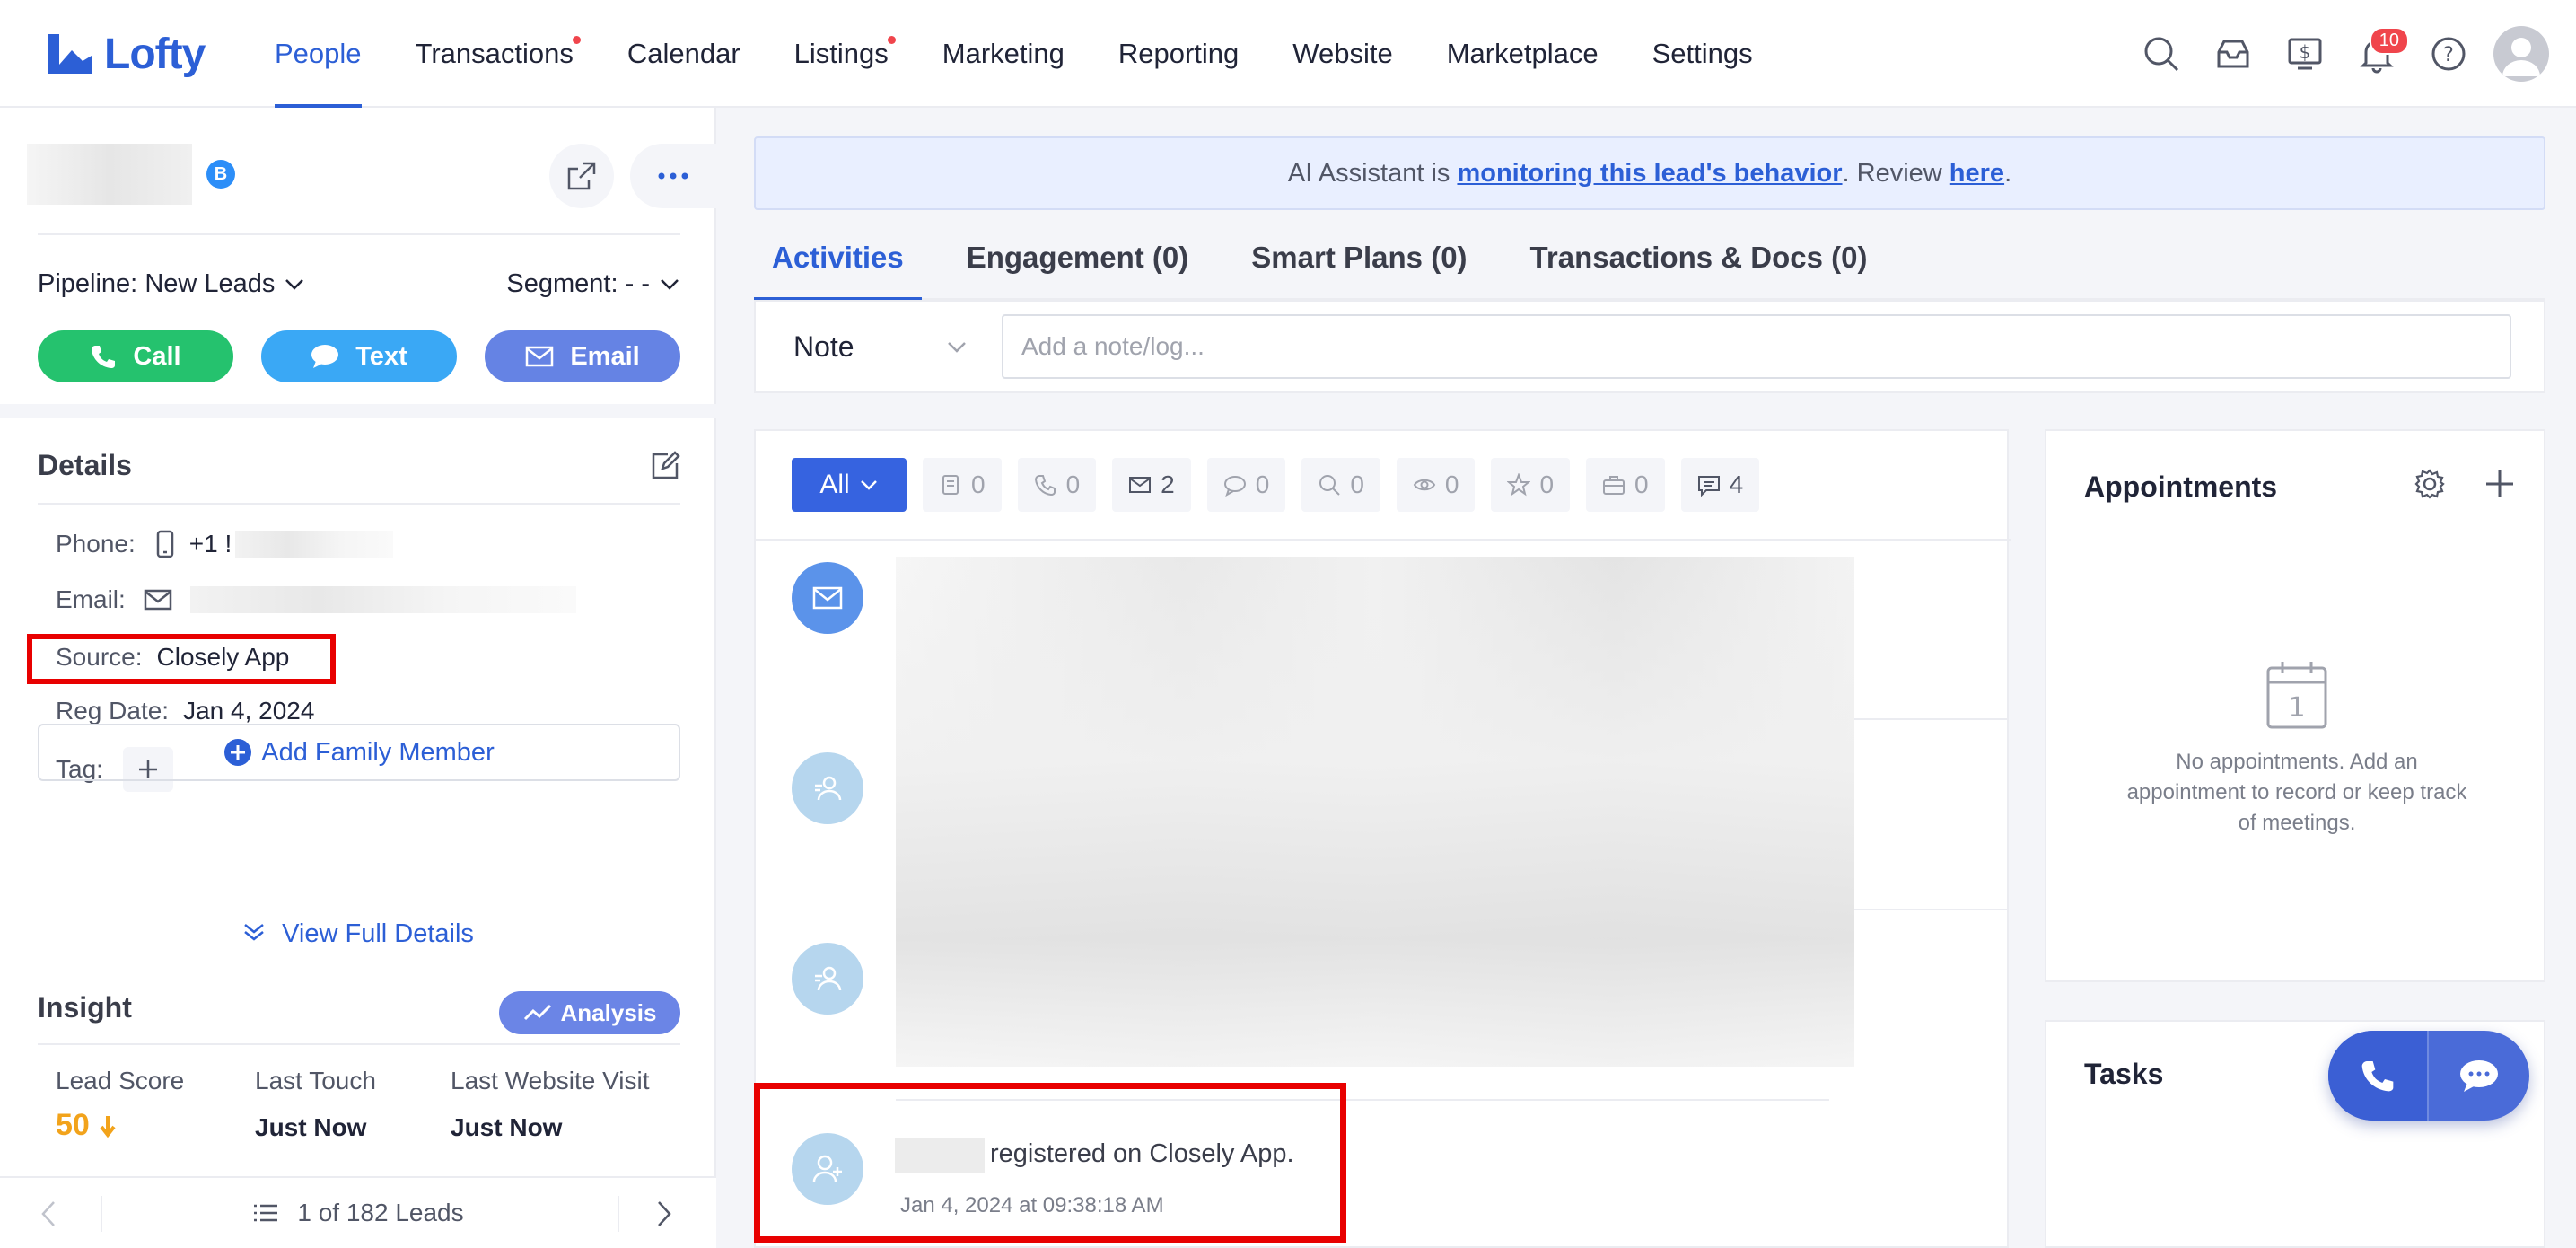 Image resolution: width=2576 pixels, height=1248 pixels. Describe the element at coordinates (845, 54) in the screenshot. I see `nav-item-listings: Listings` at that location.